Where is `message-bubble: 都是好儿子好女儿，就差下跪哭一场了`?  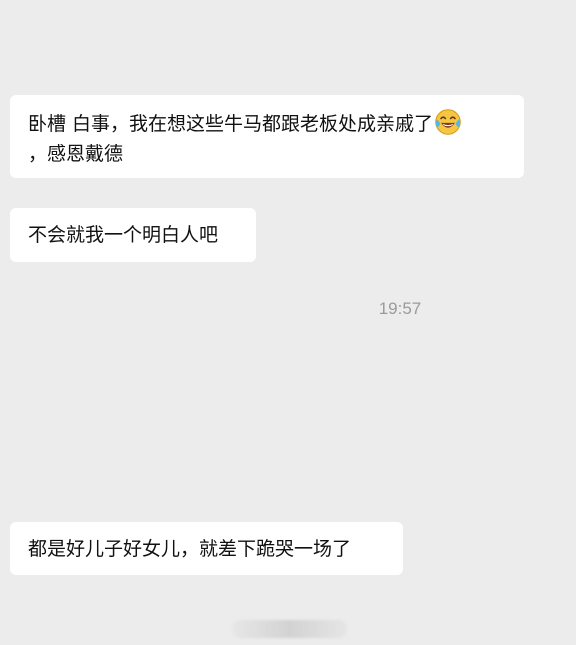
message-bubble: 都是好儿子好女儿，就差下跪哭一场了 is located at coordinates (206, 548).